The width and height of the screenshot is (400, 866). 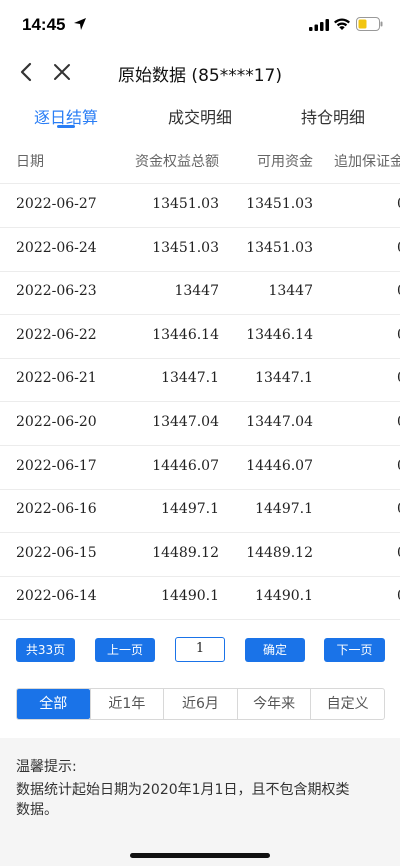 I want to click on cell-date: 2022-06-24, so click(x=56, y=247).